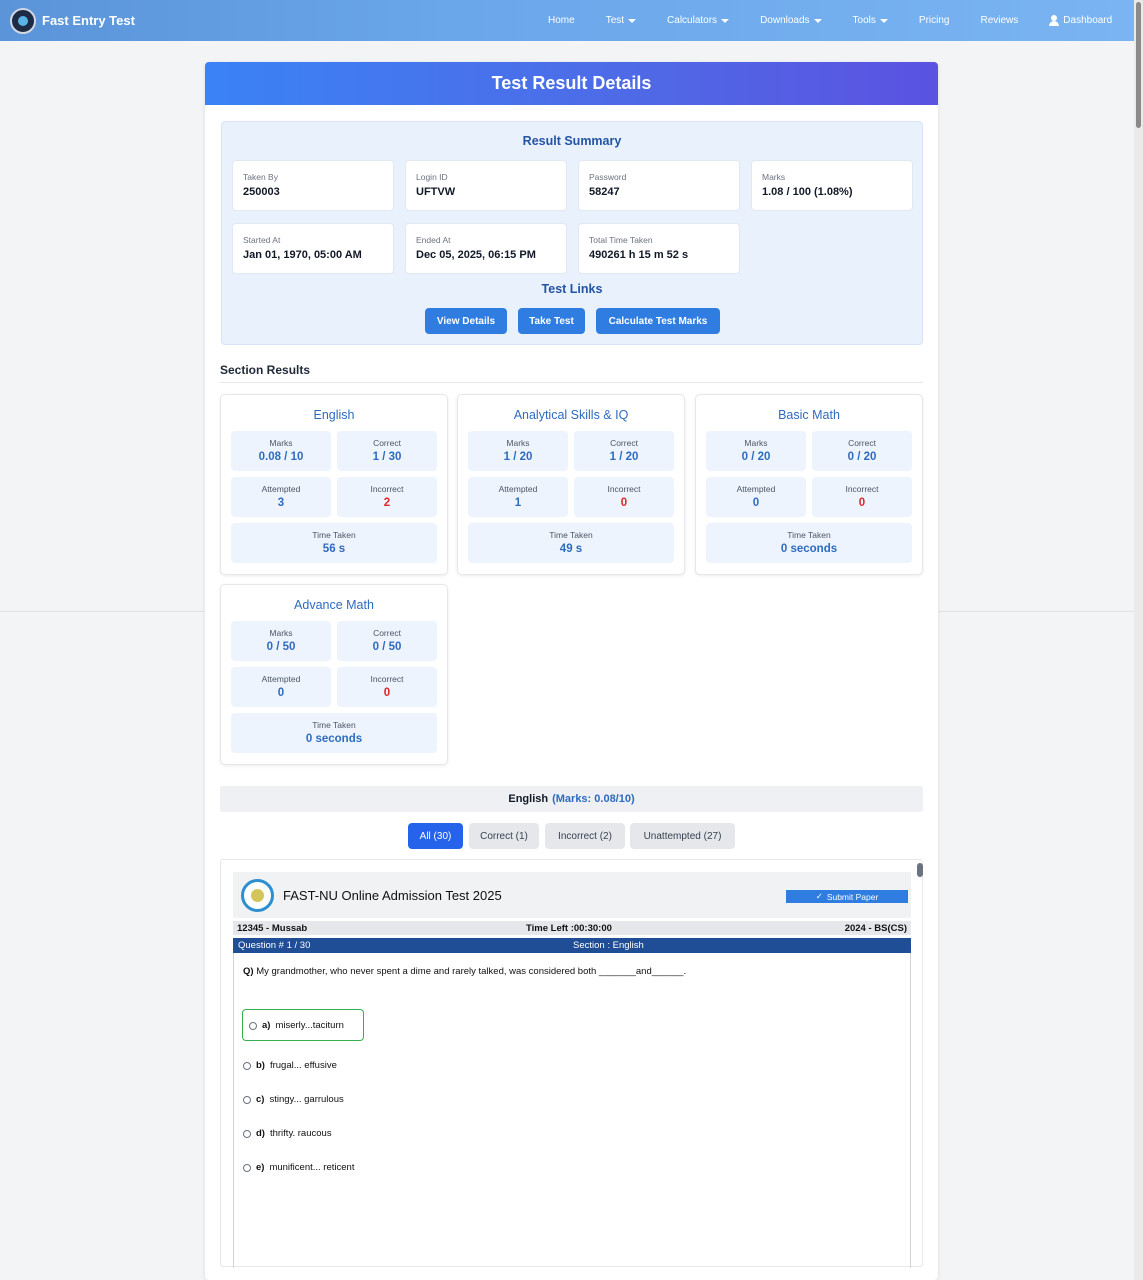  What do you see at coordinates (608, 945) in the screenshot?
I see `question-section: Section : English` at bounding box center [608, 945].